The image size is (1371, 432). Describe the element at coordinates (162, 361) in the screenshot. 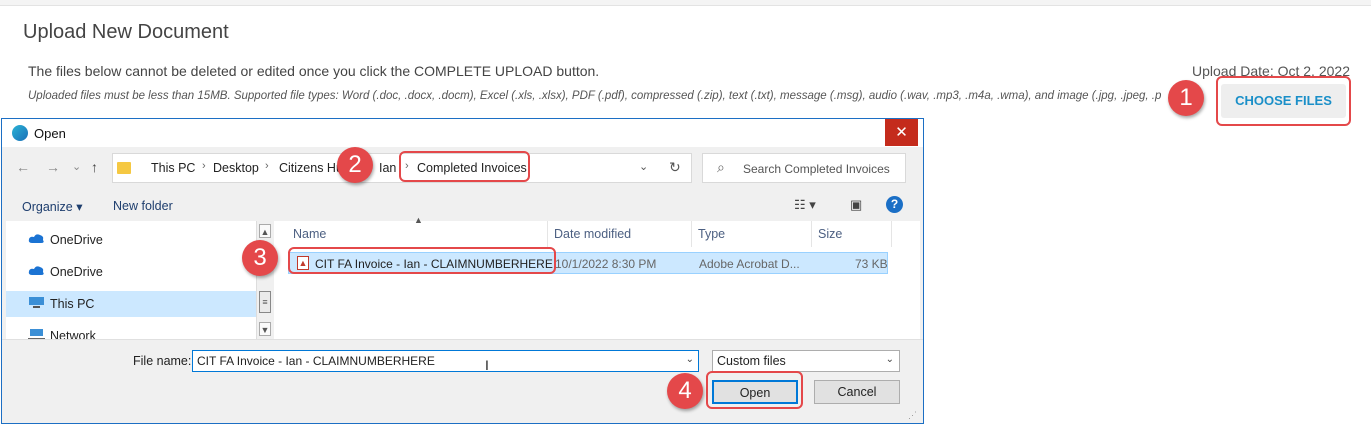

I see `file-name-label: File name:` at that location.